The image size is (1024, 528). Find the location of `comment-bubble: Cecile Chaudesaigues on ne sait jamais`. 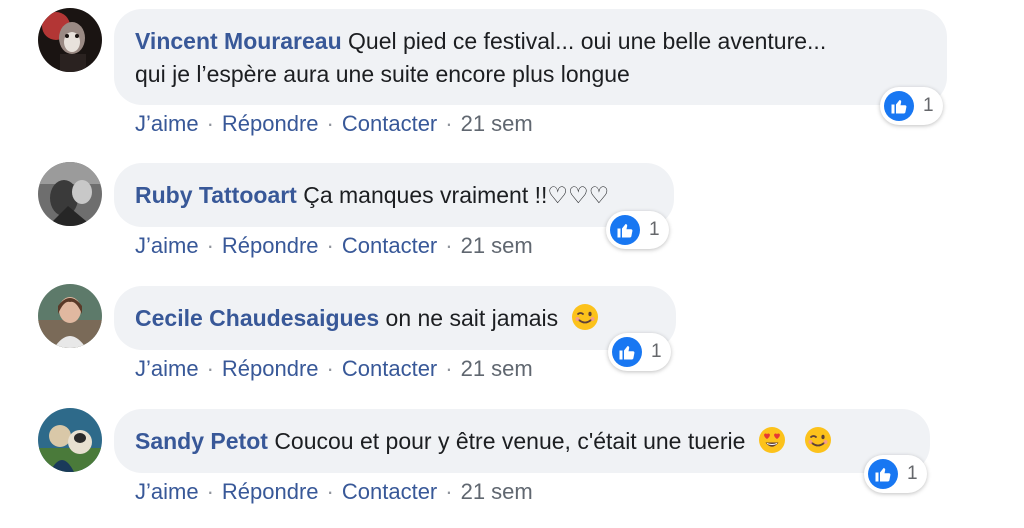

comment-bubble: Cecile Chaudesaigues on ne sait jamais is located at coordinates (395, 318).